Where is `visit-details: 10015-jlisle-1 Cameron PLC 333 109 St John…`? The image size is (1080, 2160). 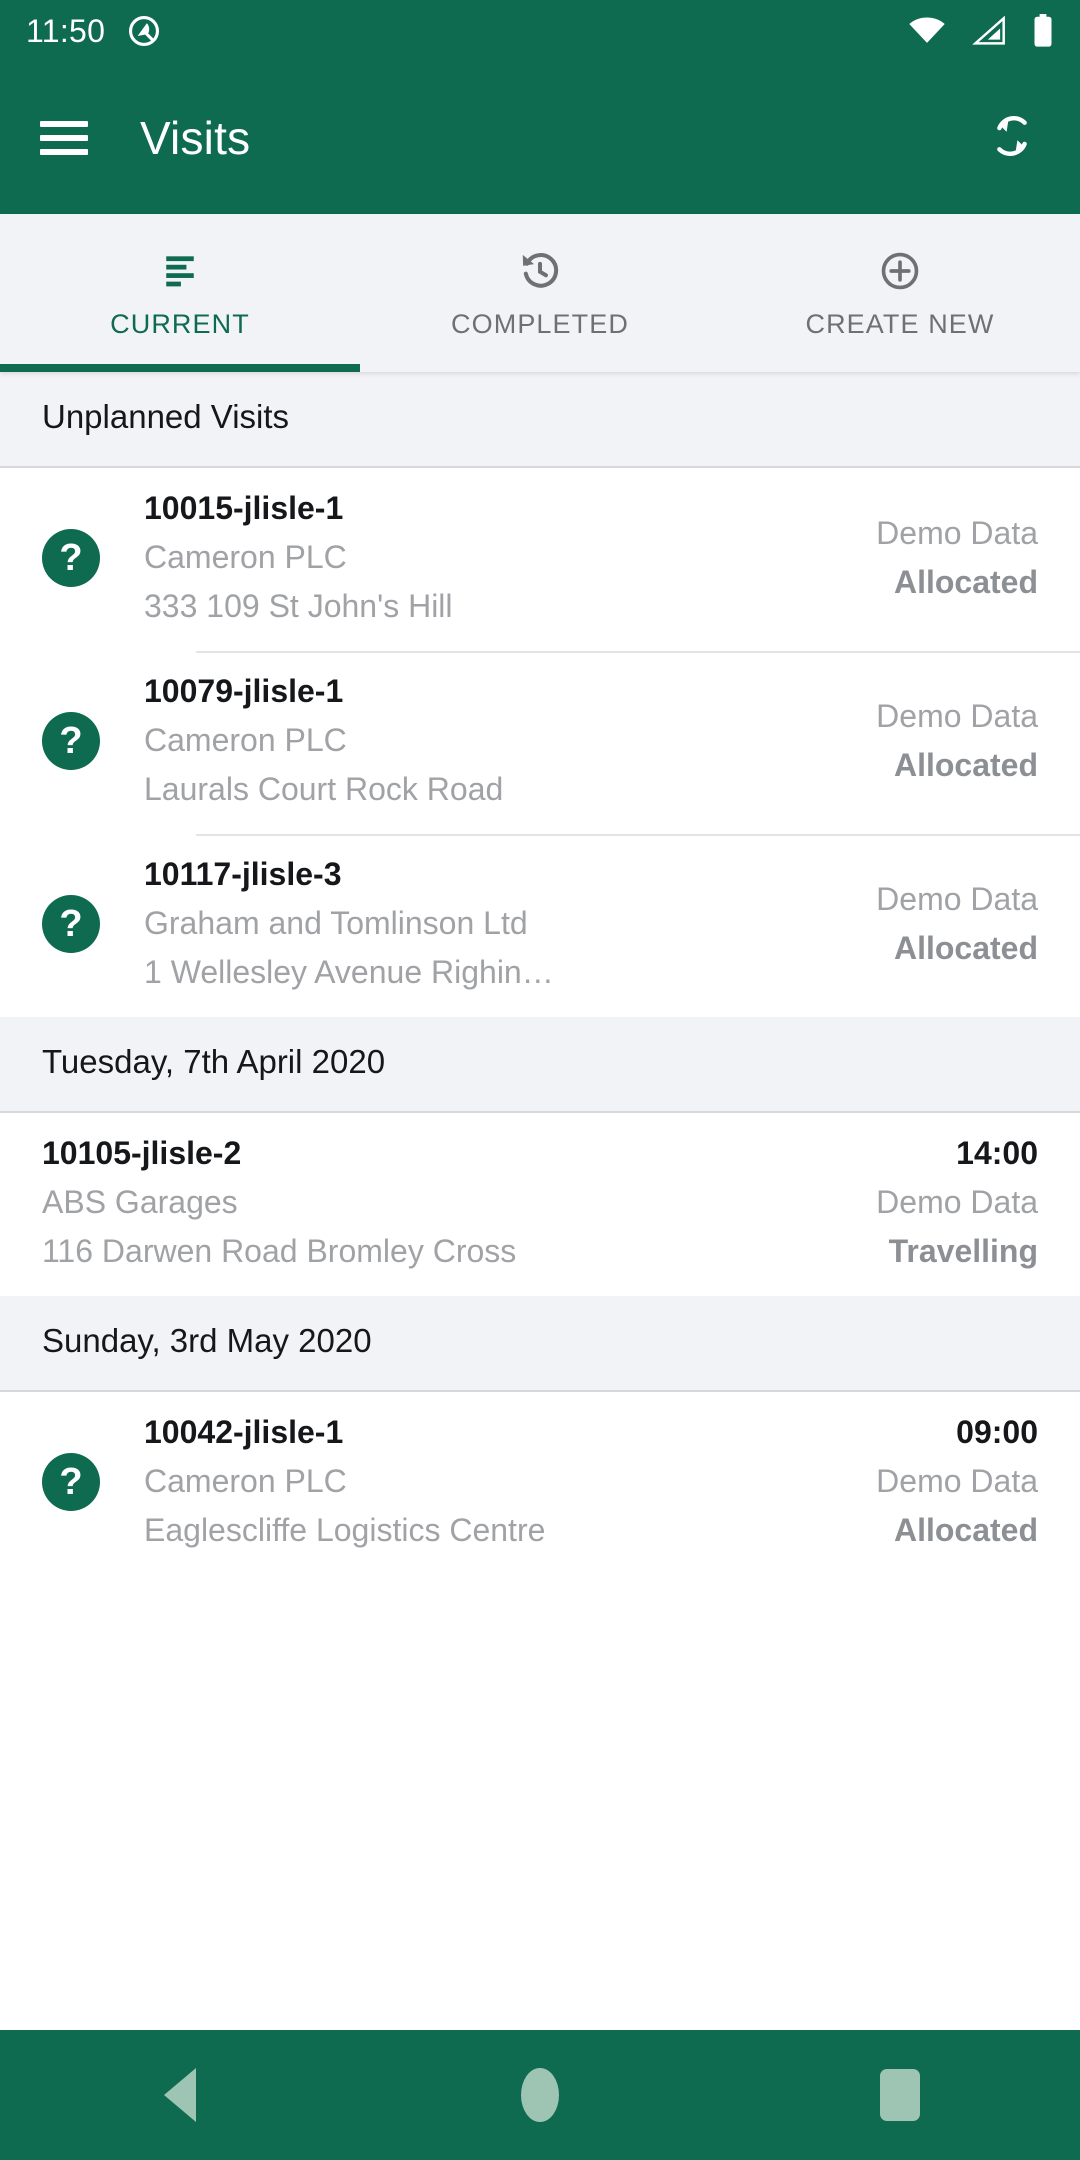
visit-details: 10015-jlisle-1 Cameron PLC 333 109 St John… is located at coordinates (498, 557).